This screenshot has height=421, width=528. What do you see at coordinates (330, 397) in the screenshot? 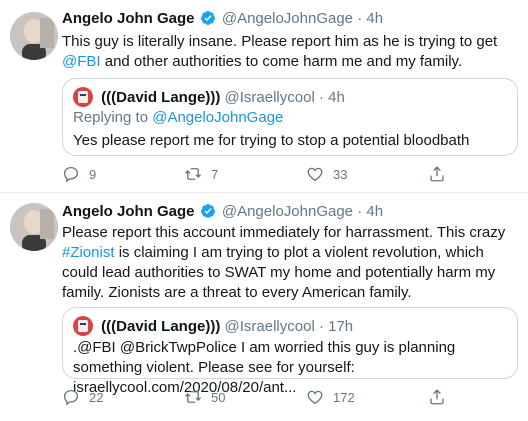
I see `like-button: 172` at bounding box center [330, 397].